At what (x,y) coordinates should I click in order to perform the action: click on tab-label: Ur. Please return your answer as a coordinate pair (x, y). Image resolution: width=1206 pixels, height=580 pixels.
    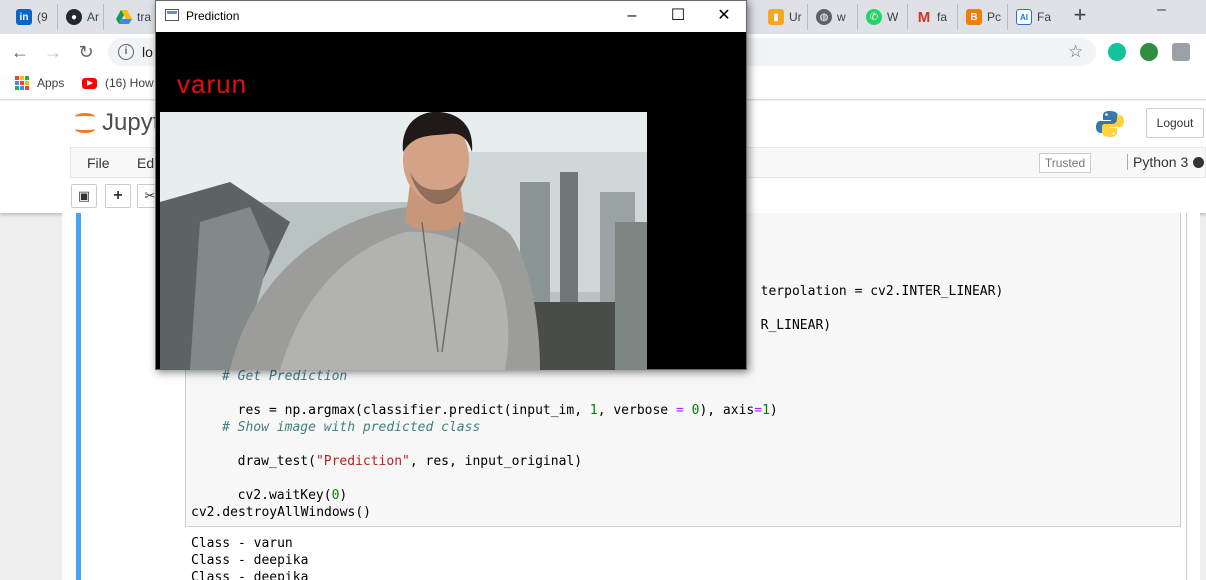
    Looking at the image, I should click on (795, 17).